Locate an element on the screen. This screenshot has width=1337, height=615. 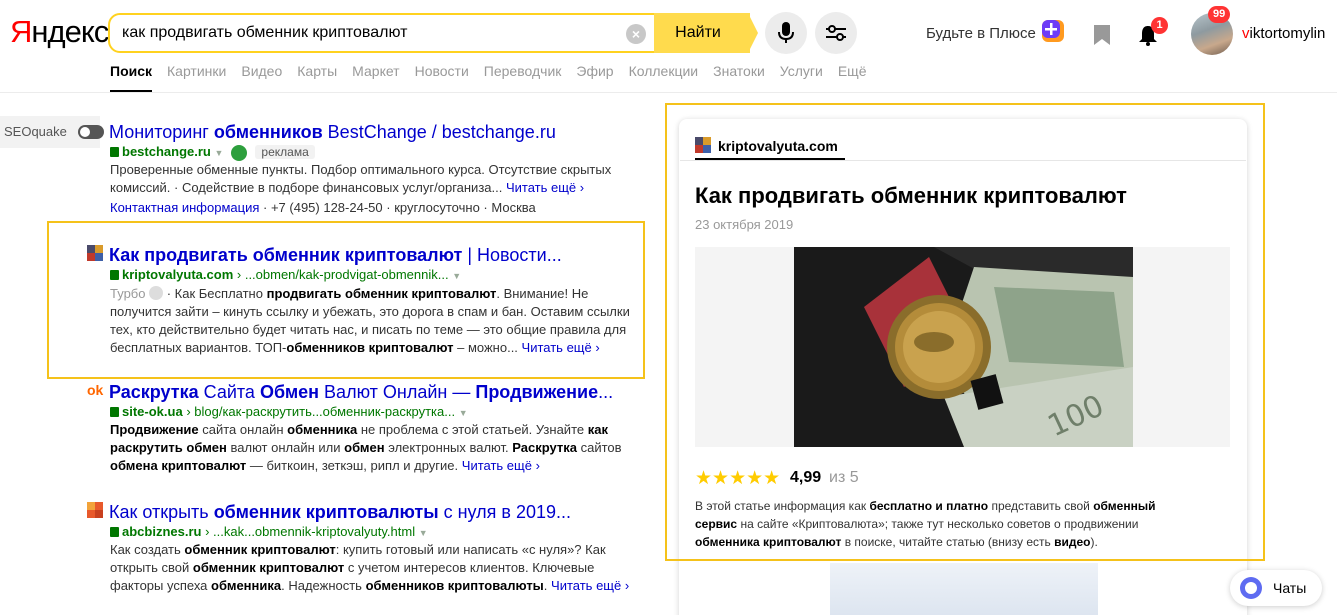
toggle-knob is located at coordinates (85, 132).